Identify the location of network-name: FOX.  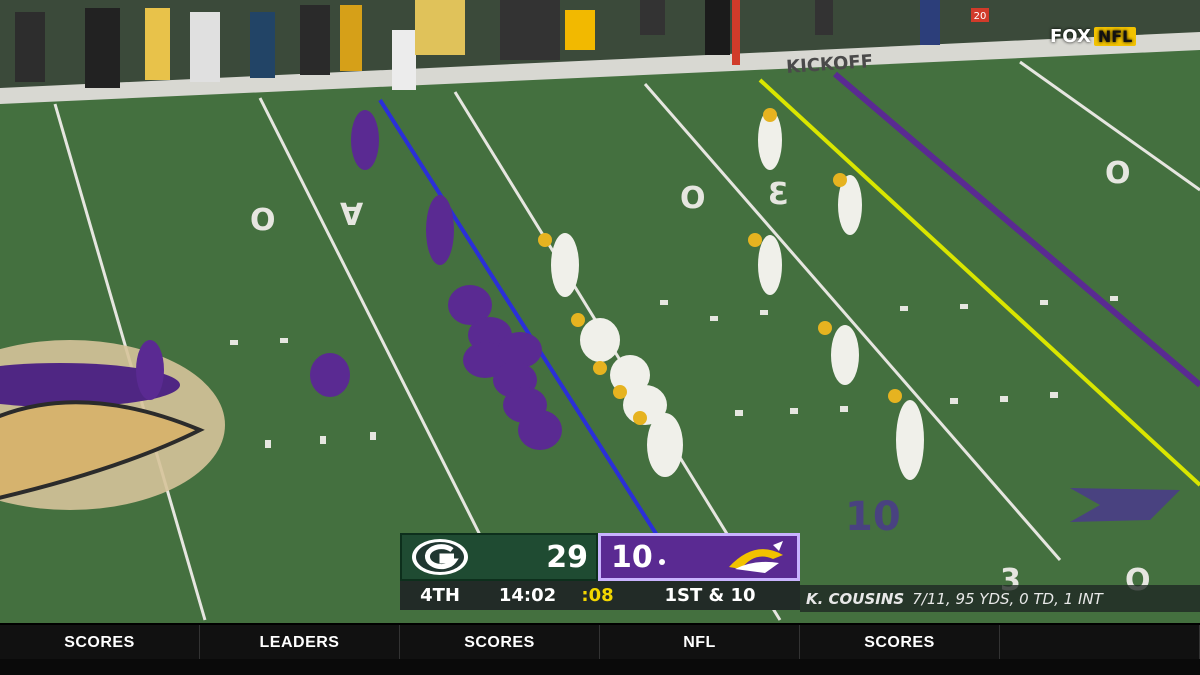
(1070, 36).